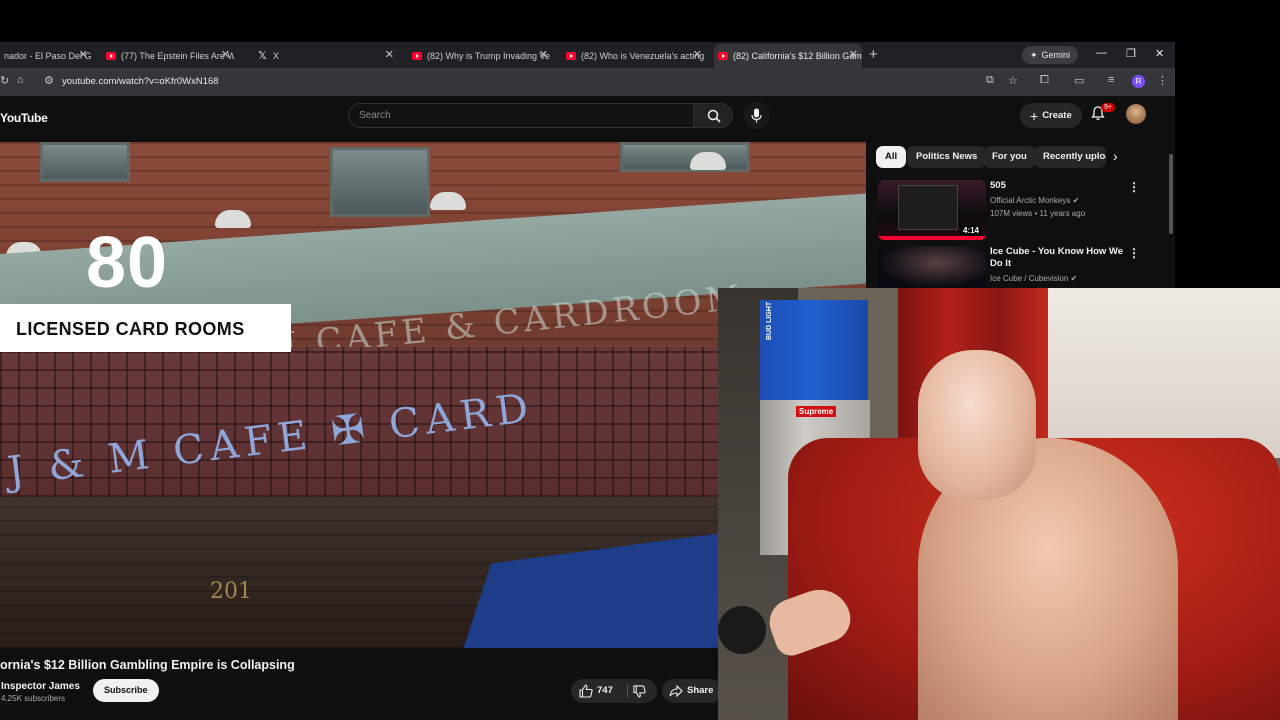  I want to click on reload-icon: ↻, so click(4, 80).